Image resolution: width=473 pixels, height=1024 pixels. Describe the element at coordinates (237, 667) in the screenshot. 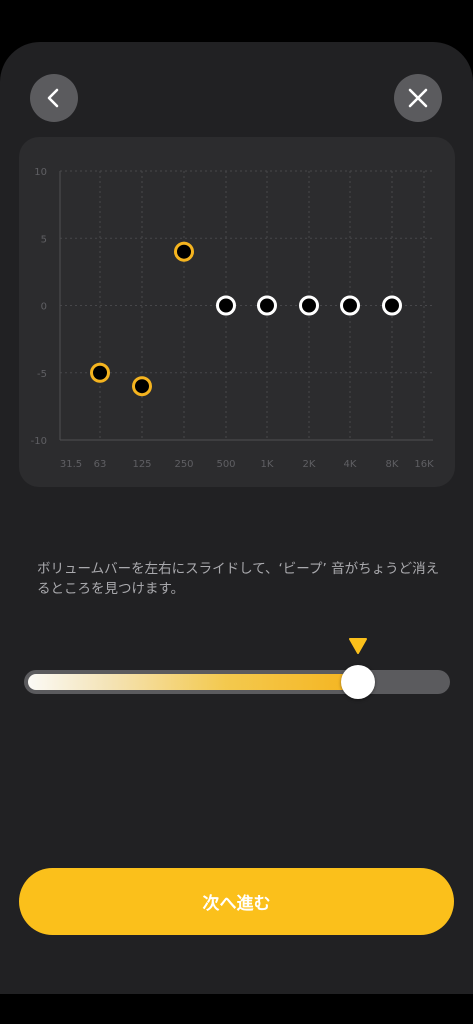

I see `volume-slider` at that location.